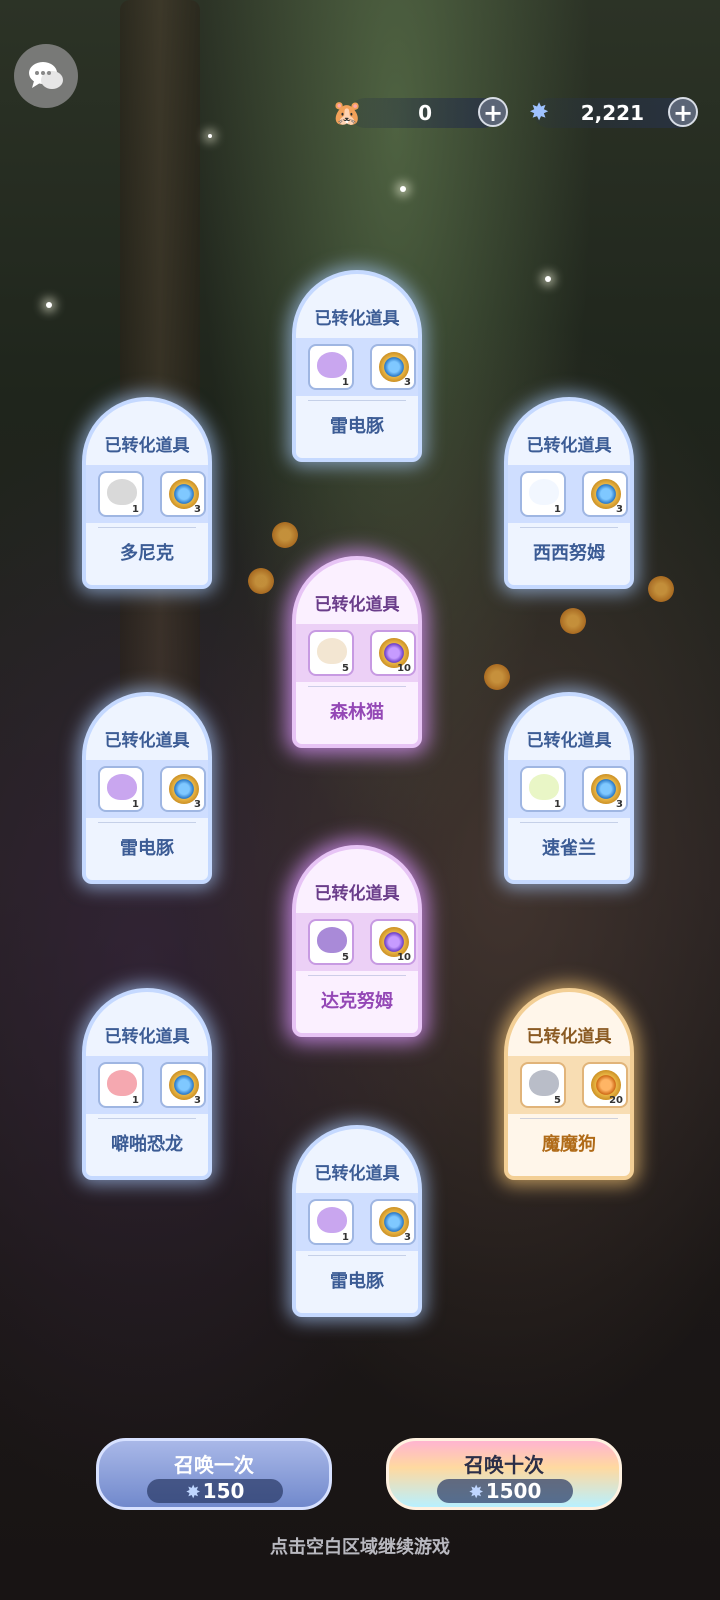 The width and height of the screenshot is (720, 1600). I want to click on pet-name: 森林猫, so click(357, 712).